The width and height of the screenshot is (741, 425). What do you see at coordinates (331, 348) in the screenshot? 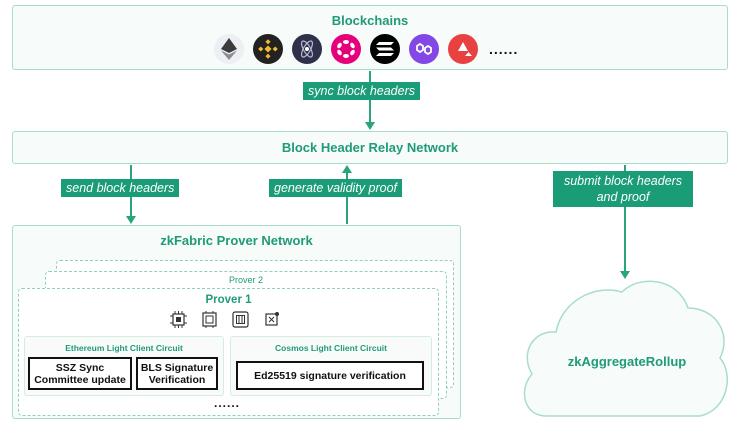
I see `cosmos-circuit-title: Cosmos Light Client Circuit` at bounding box center [331, 348].